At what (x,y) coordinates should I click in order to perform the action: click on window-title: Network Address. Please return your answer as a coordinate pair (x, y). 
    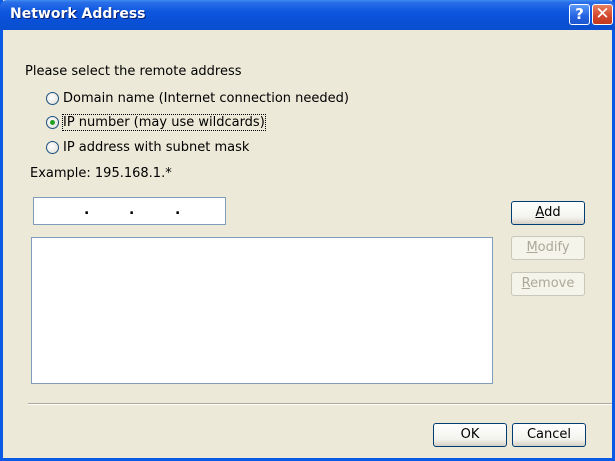
    Looking at the image, I should click on (78, 14).